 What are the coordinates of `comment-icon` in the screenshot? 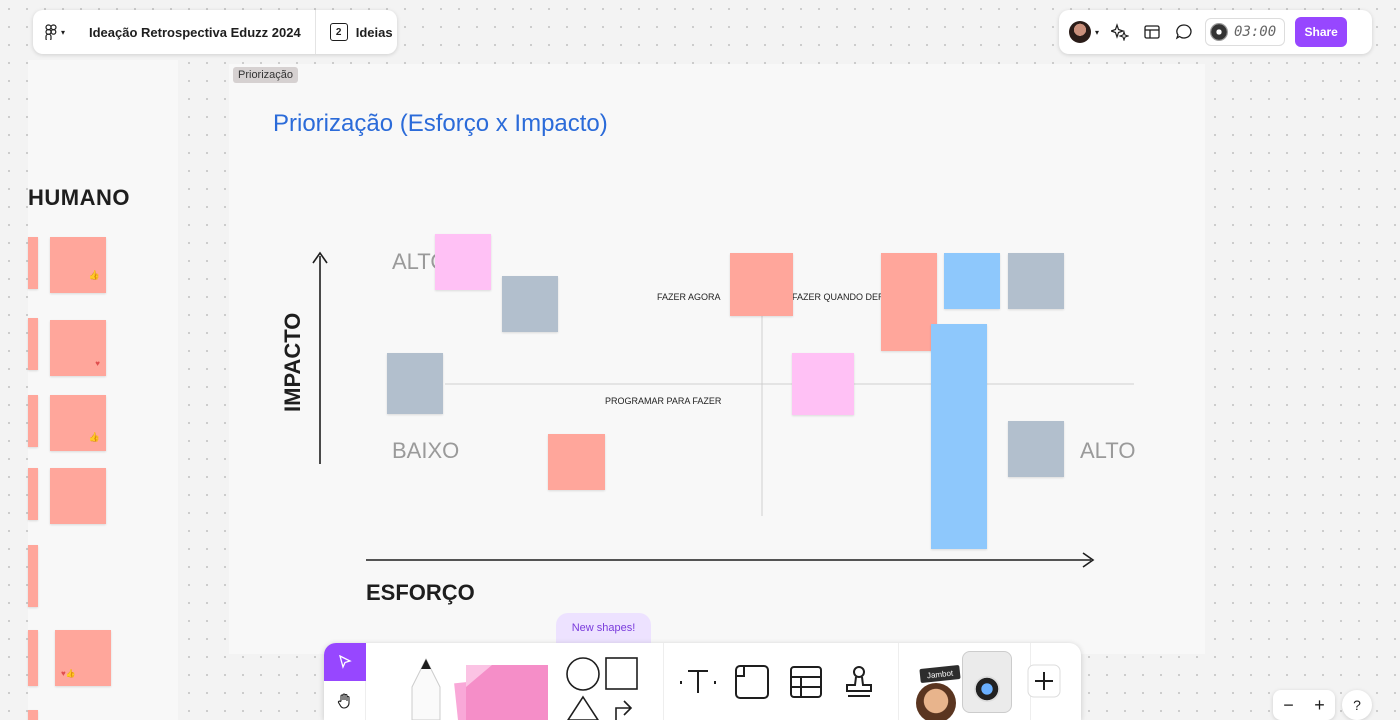 It's located at (1183, 32).